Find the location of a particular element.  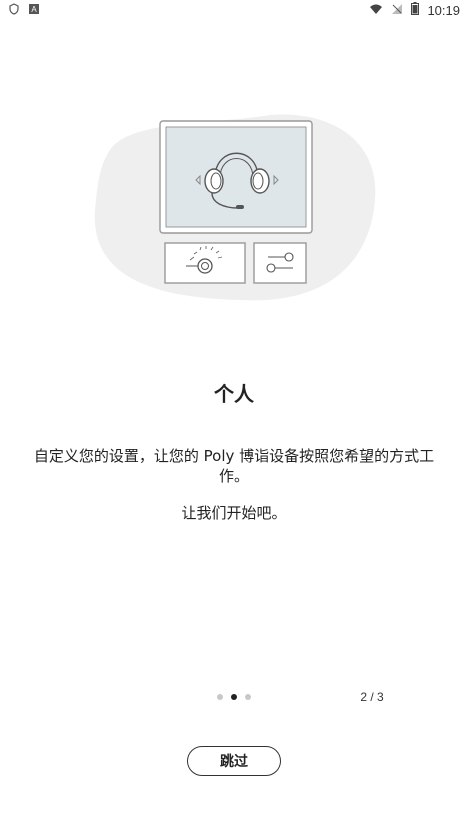

no-signal-icon is located at coordinates (397, 10).